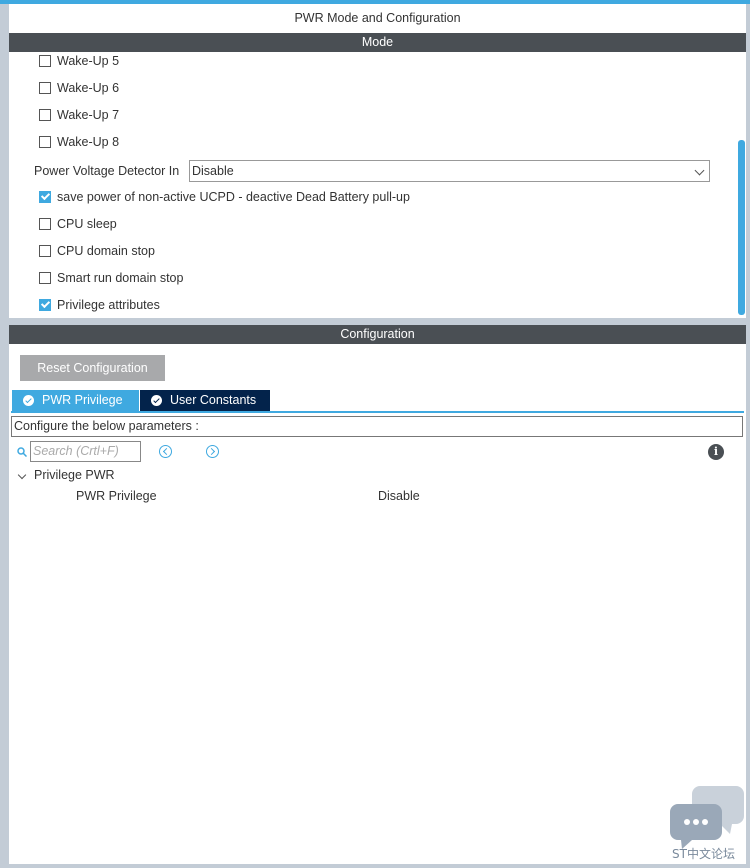 The width and height of the screenshot is (750, 868). Describe the element at coordinates (85, 451) in the screenshot. I see `search-input: Search (Crtl+F)` at that location.